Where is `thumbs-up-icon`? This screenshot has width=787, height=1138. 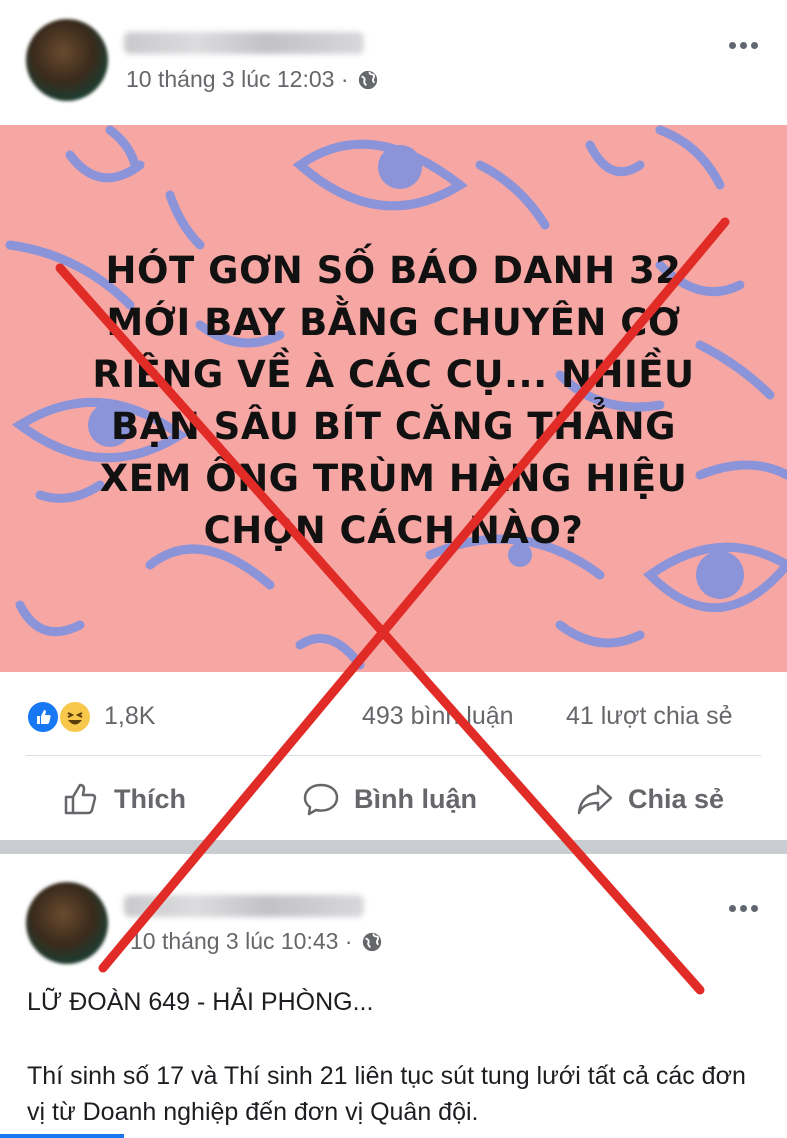 thumbs-up-icon is located at coordinates (80, 799).